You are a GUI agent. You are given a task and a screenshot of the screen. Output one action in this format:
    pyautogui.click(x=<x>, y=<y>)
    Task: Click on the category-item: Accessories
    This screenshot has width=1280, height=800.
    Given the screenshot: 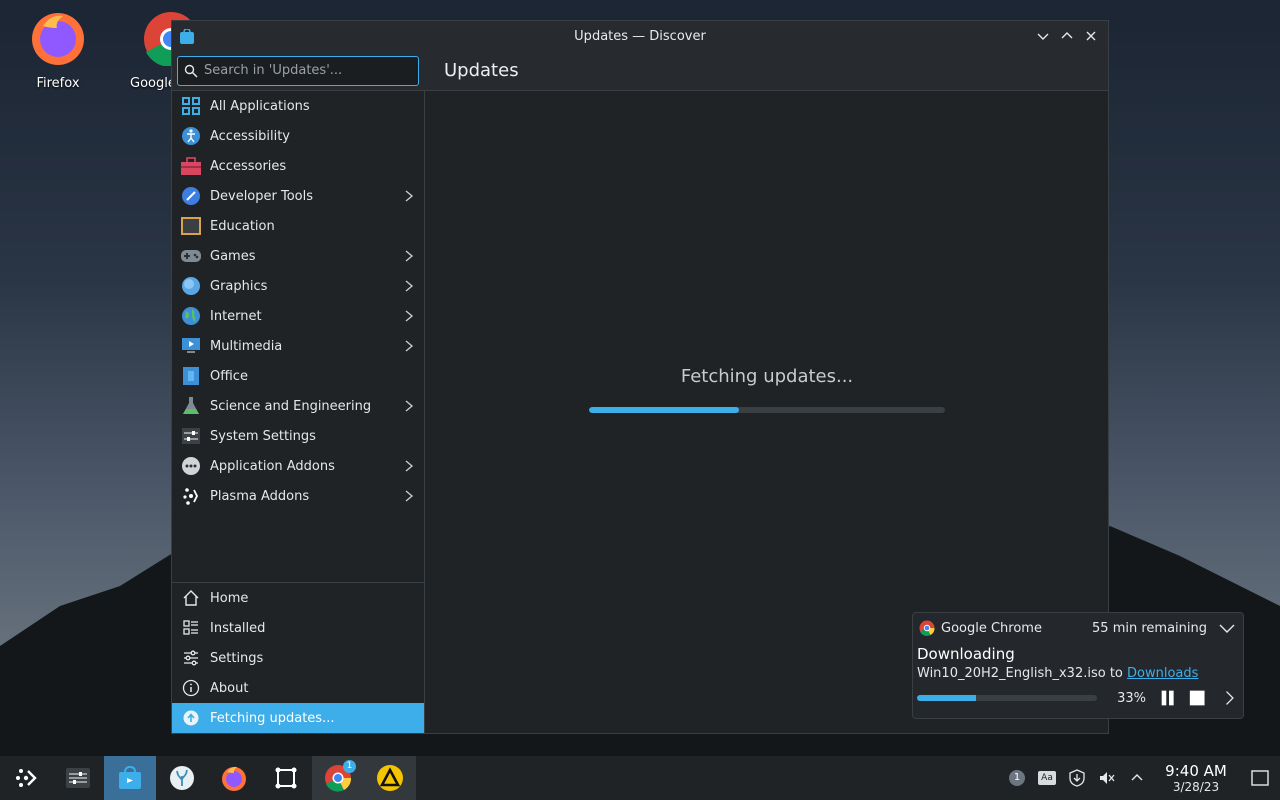 What is the action you would take?
    pyautogui.click(x=298, y=166)
    